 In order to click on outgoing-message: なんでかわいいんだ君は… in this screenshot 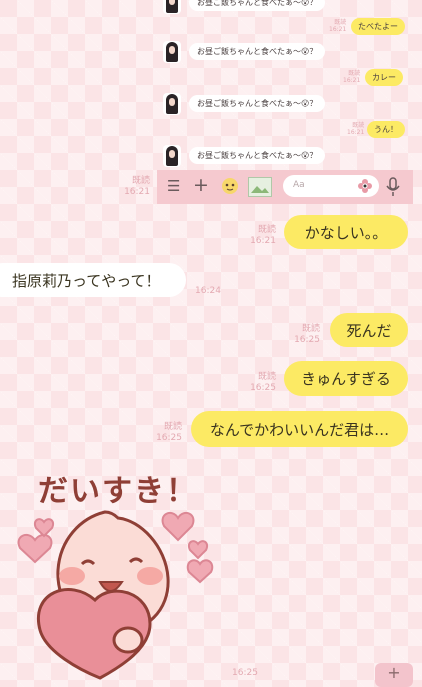, I will do `click(299, 429)`.